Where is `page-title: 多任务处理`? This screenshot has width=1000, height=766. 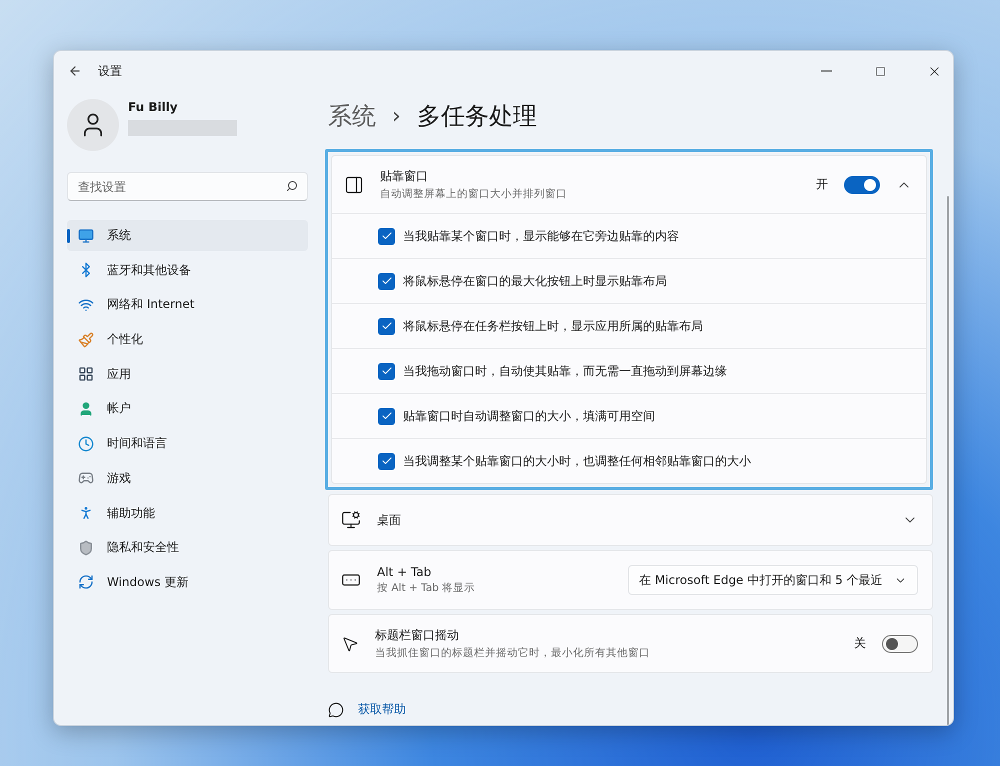
page-title: 多任务处理 is located at coordinates (476, 116).